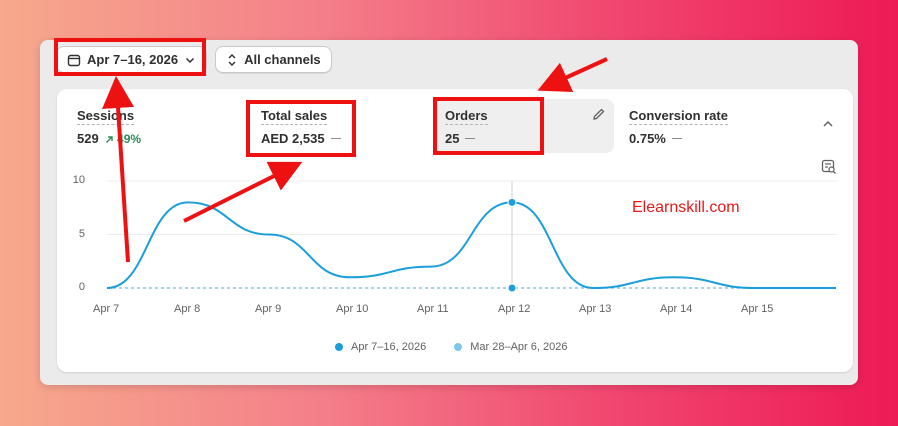  What do you see at coordinates (676, 309) in the screenshot?
I see `x-tick-label: Apr 14` at bounding box center [676, 309].